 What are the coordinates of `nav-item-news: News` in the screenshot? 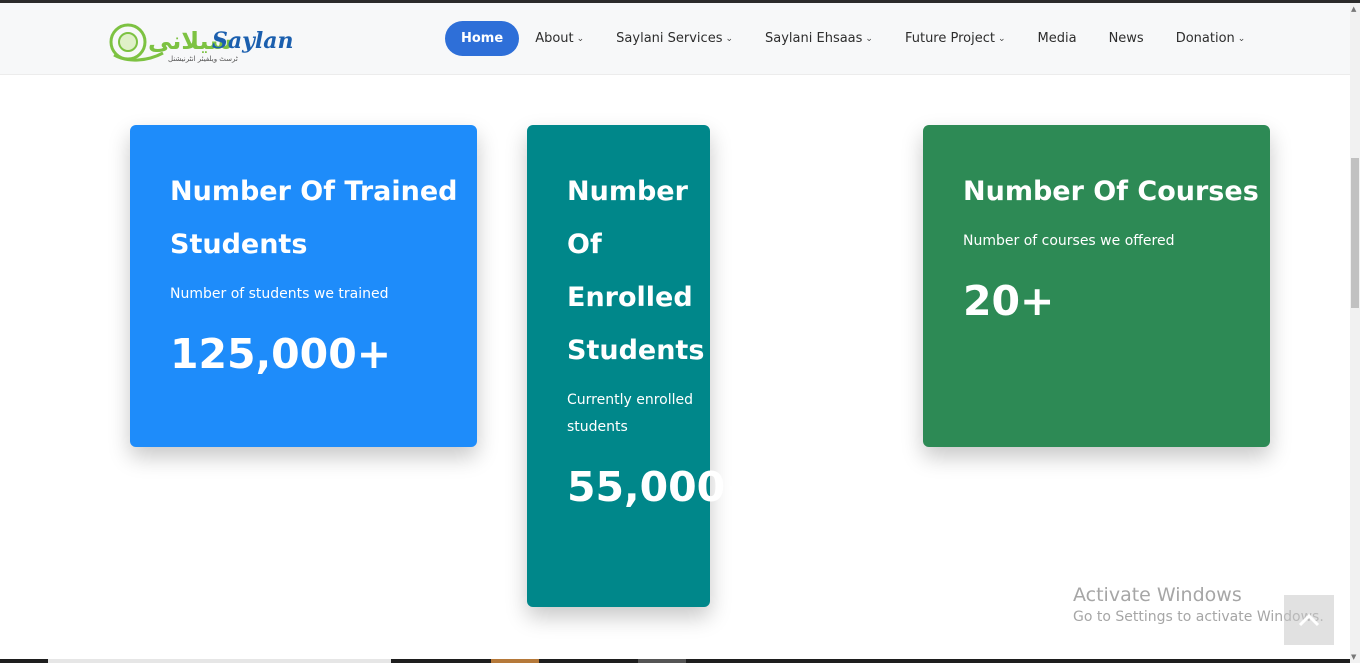 It's located at (1126, 38).